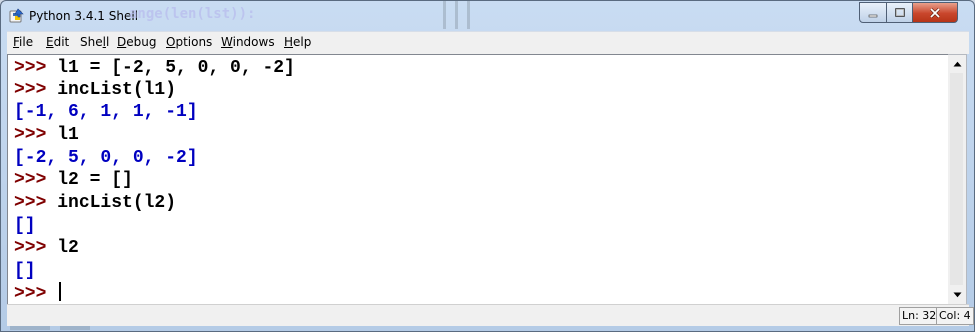 This screenshot has width=975, height=332. I want to click on line-number-indicator: Ln: 32, so click(919, 316).